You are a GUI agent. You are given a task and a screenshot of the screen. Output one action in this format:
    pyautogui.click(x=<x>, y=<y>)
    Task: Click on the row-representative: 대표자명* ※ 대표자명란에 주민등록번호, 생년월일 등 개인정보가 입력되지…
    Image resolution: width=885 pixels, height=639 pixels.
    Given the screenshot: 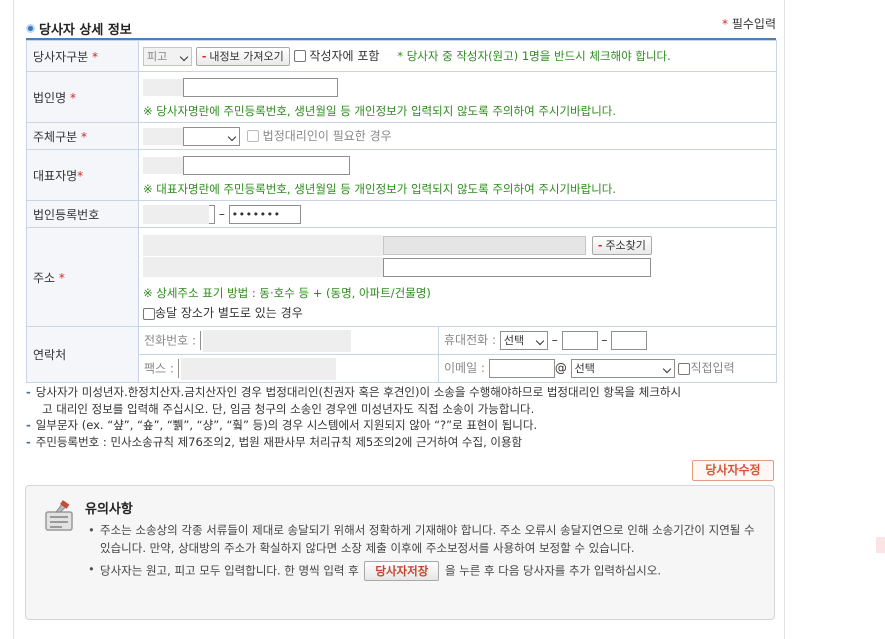 What is the action you would take?
    pyautogui.click(x=402, y=175)
    